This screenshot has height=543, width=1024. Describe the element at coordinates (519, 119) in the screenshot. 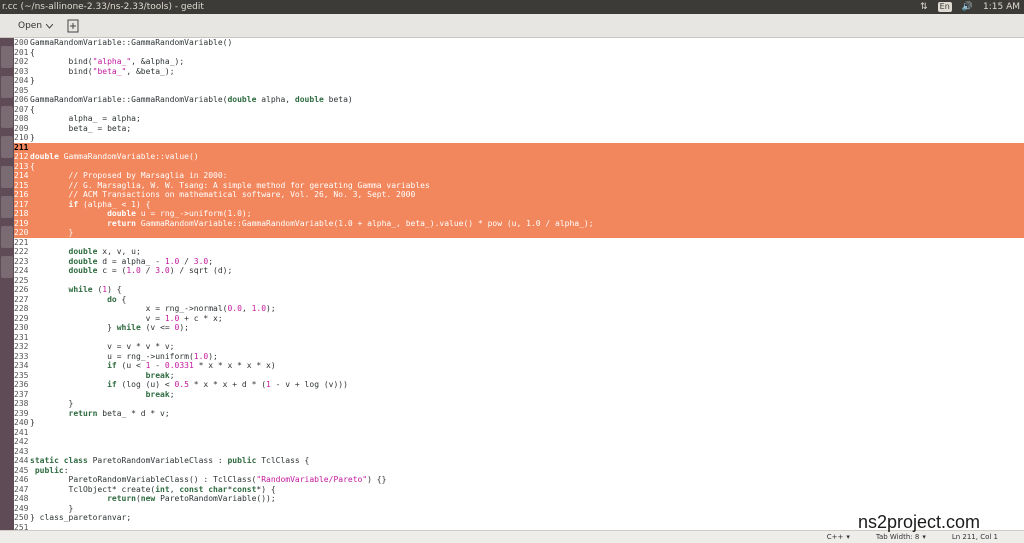

I see `code-line: 208 alpha_ = alpha;` at that location.